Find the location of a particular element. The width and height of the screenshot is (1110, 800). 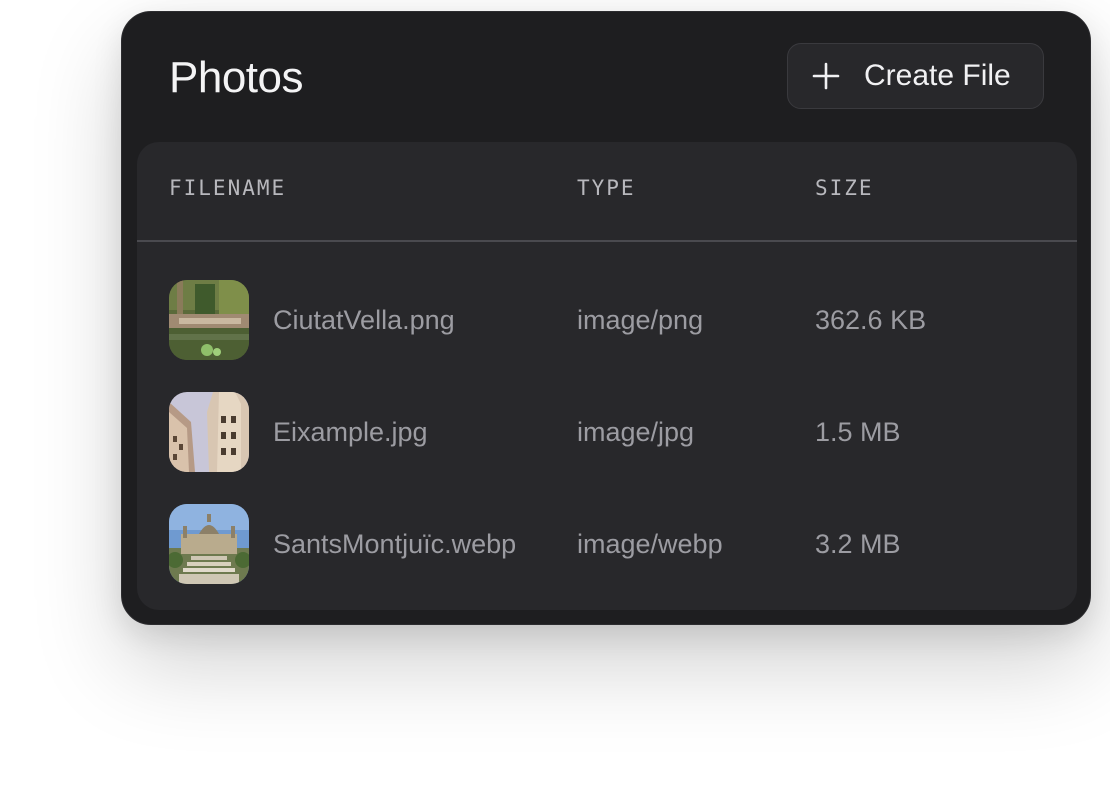

type-cell: image/png is located at coordinates (640, 320).